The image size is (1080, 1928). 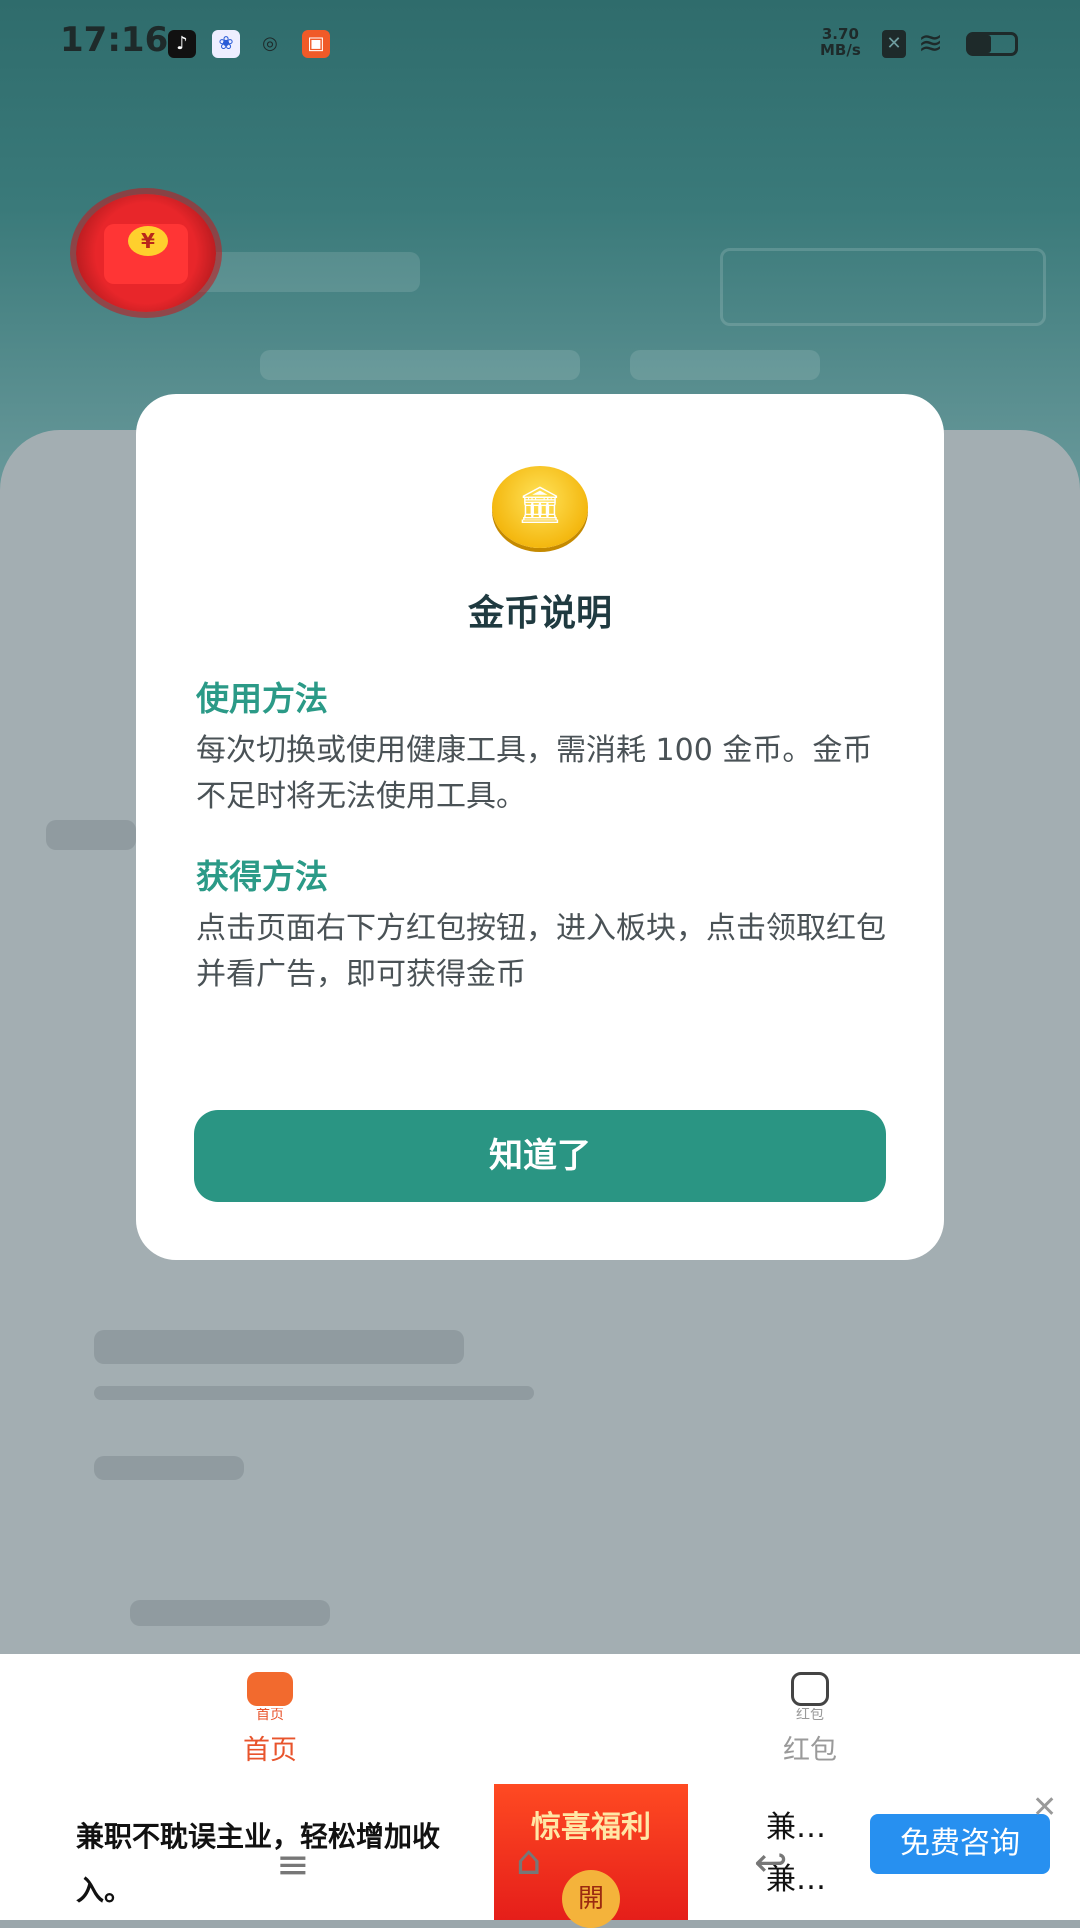 I want to click on tab-red-packet: 红包 红包, so click(x=810, y=1719).